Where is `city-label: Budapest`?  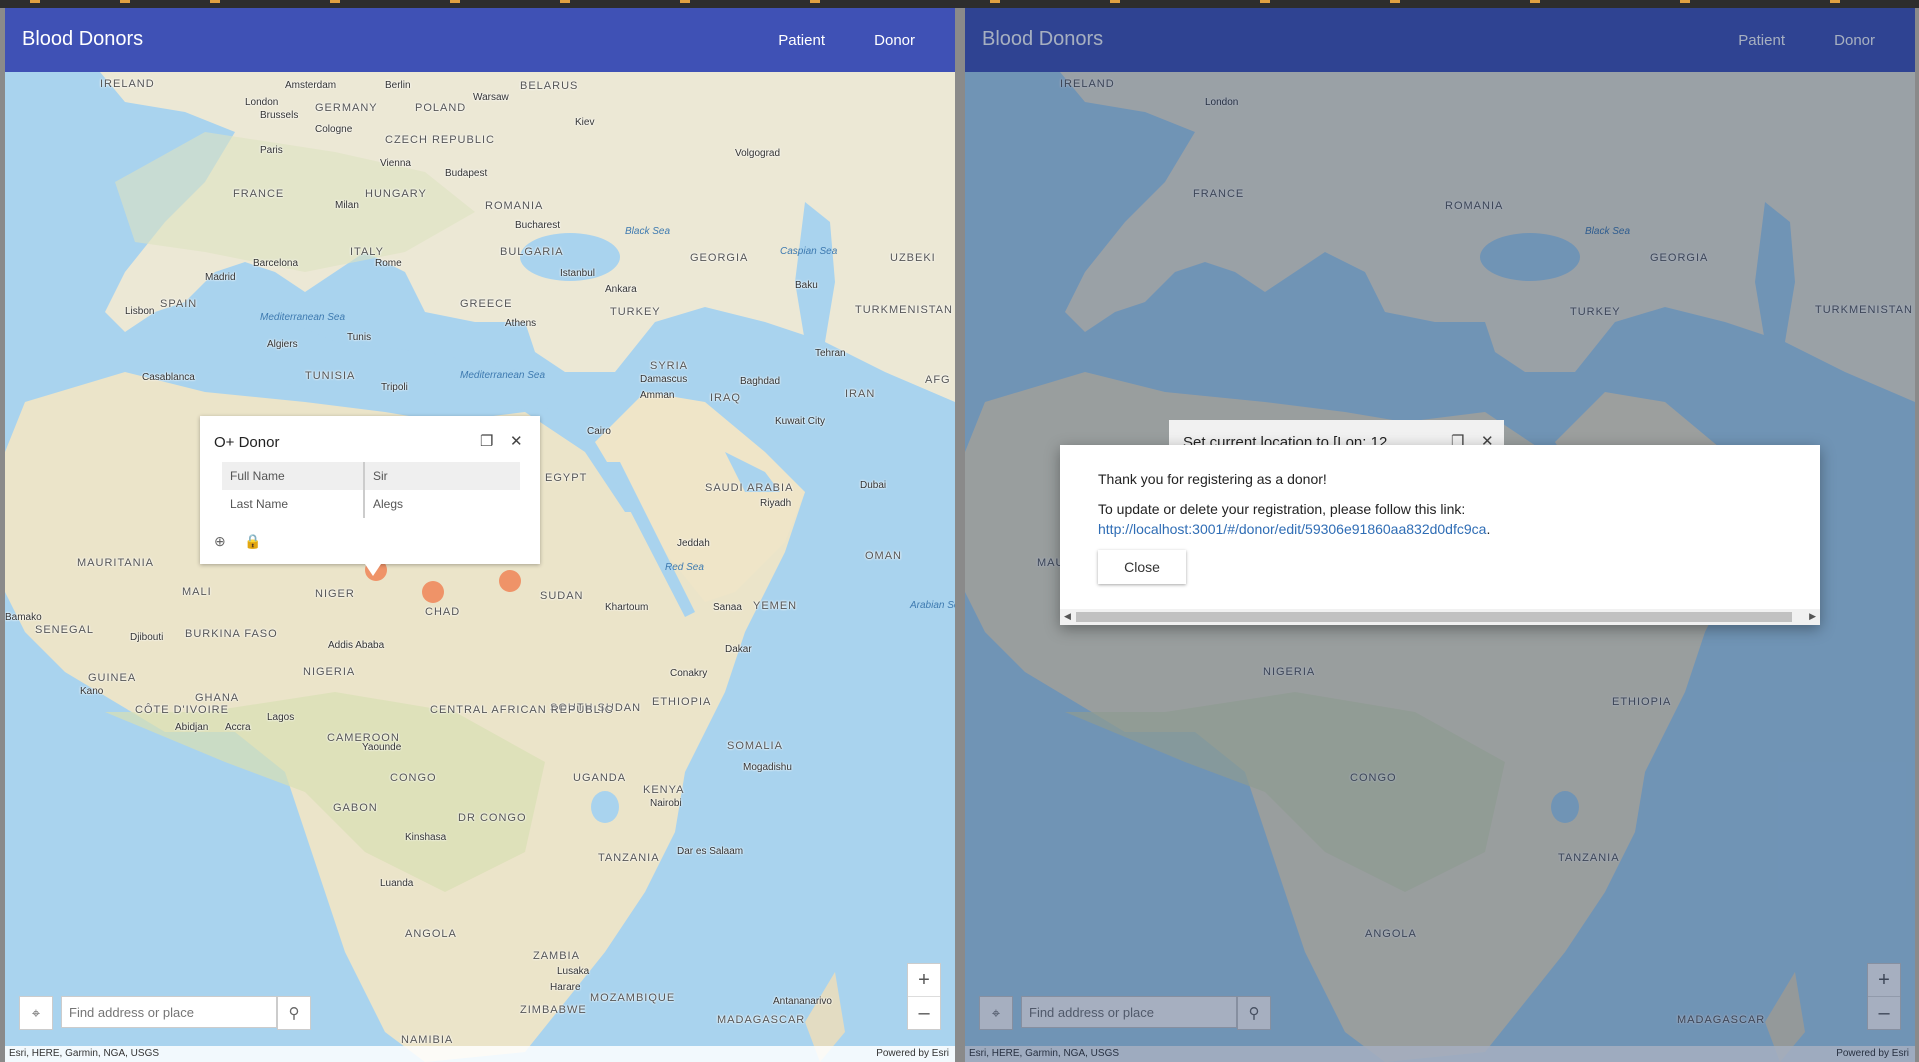 city-label: Budapest is located at coordinates (466, 173).